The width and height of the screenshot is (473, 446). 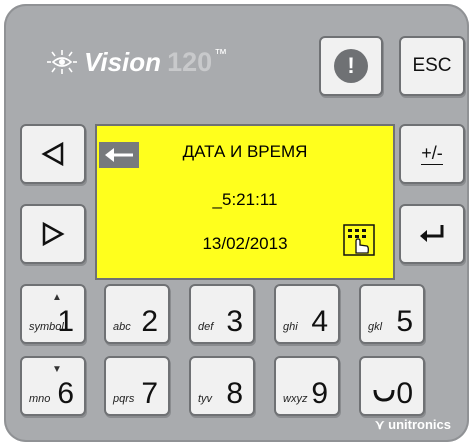 What do you see at coordinates (57, 297) in the screenshot?
I see `up-arrow-icon: ▲` at bounding box center [57, 297].